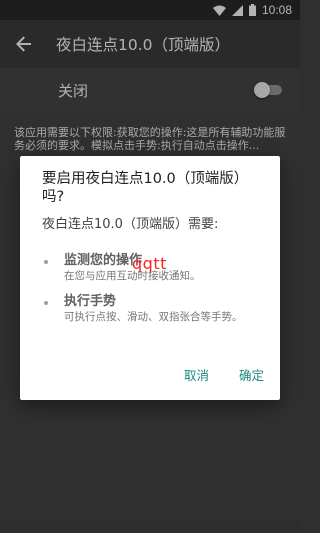  Describe the element at coordinates (196, 374) in the screenshot. I see `cancel-button: 取消` at that location.